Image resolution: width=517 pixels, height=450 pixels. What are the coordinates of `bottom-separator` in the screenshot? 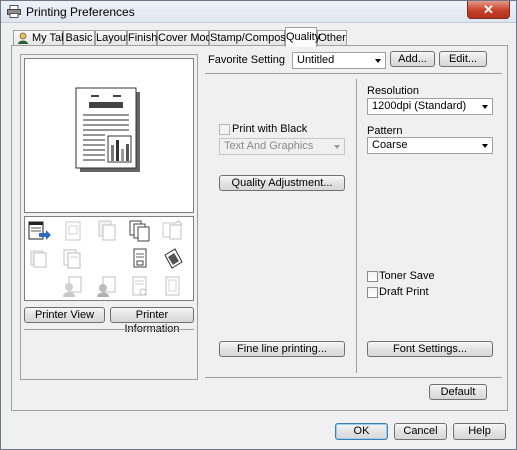 It's located at (353, 377).